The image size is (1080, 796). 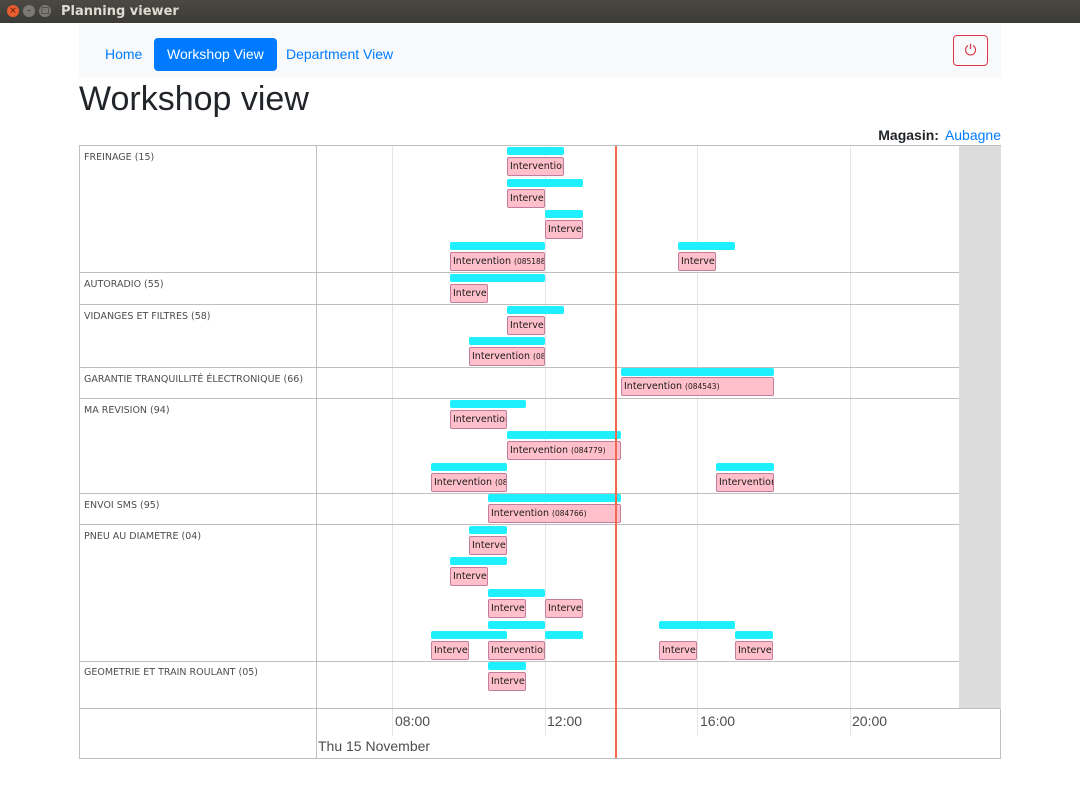 I want to click on intervention-item: Intervention (084543), so click(x=697, y=386).